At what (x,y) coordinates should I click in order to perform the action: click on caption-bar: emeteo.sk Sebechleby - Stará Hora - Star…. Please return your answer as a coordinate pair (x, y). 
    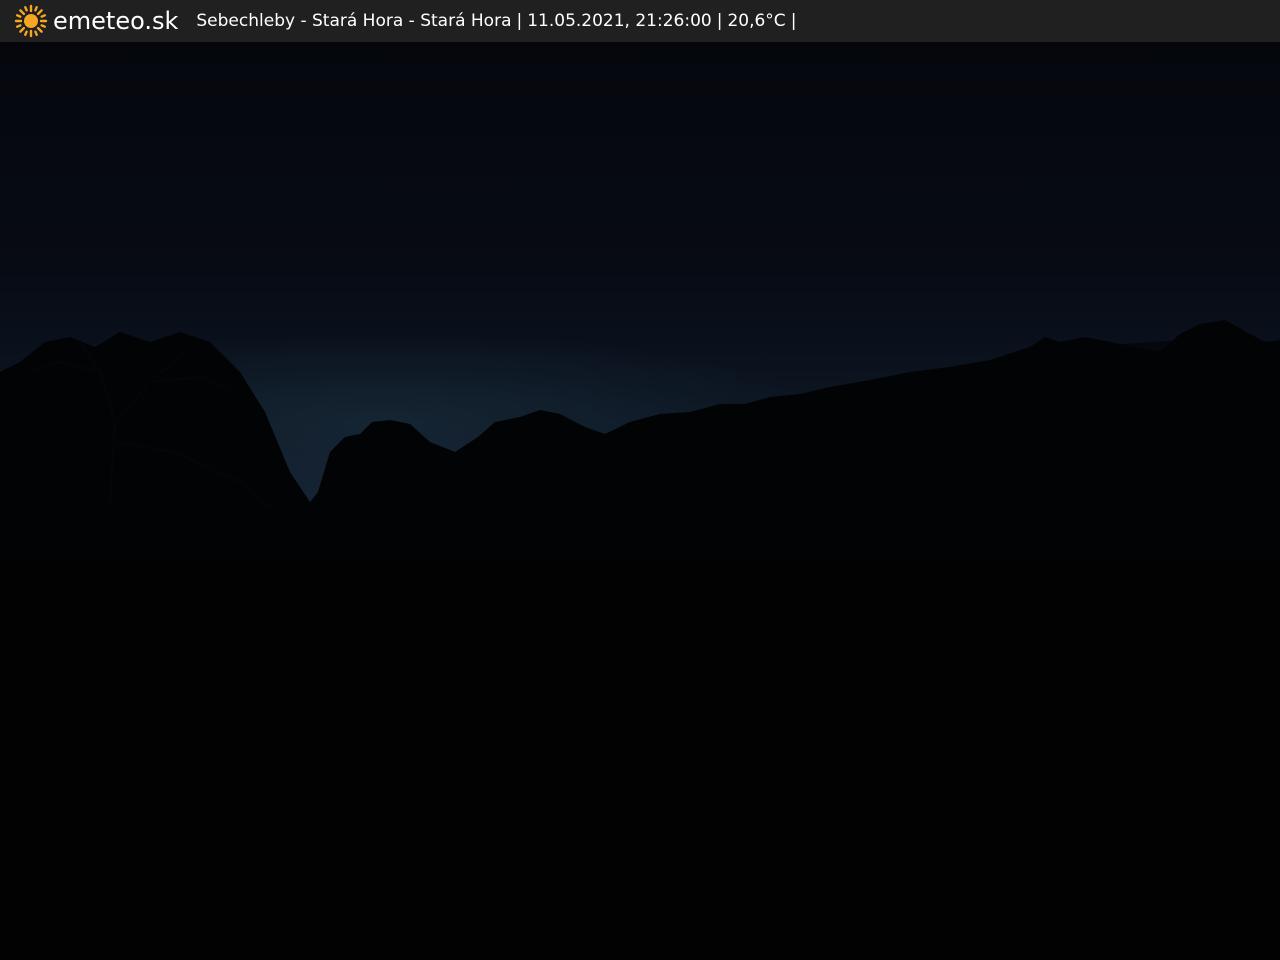
    Looking at the image, I should click on (640, 21).